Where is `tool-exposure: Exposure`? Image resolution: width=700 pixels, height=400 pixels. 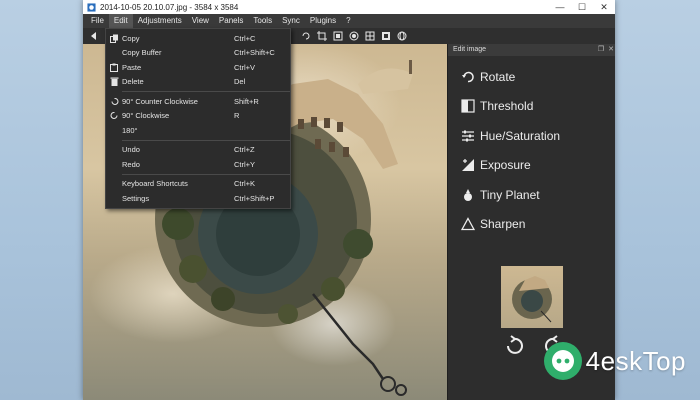 tool-exposure: Exposure is located at coordinates (531, 166).